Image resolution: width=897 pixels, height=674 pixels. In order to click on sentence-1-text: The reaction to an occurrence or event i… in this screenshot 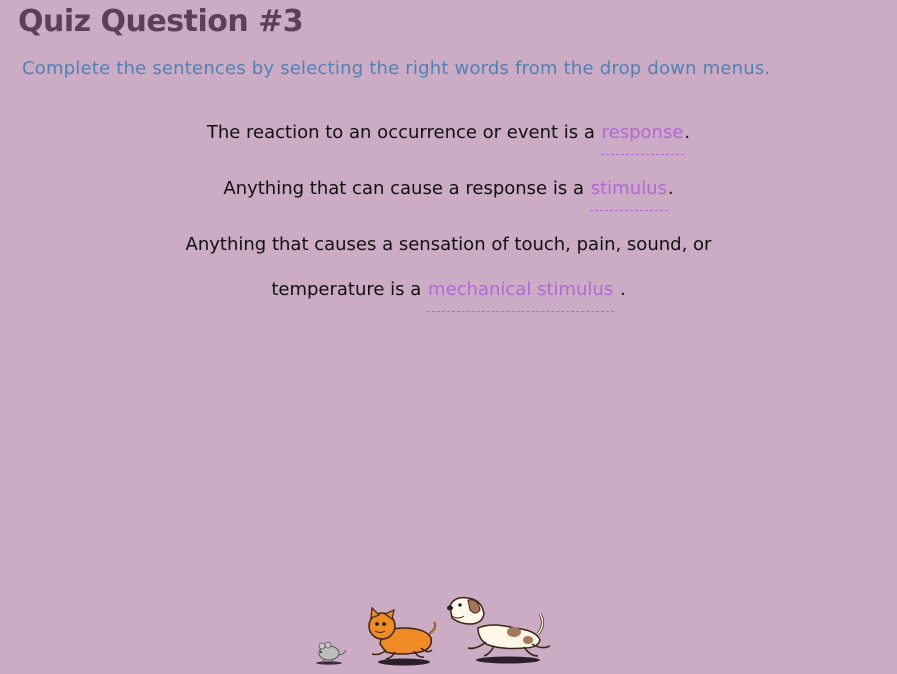, I will do `click(400, 132)`.